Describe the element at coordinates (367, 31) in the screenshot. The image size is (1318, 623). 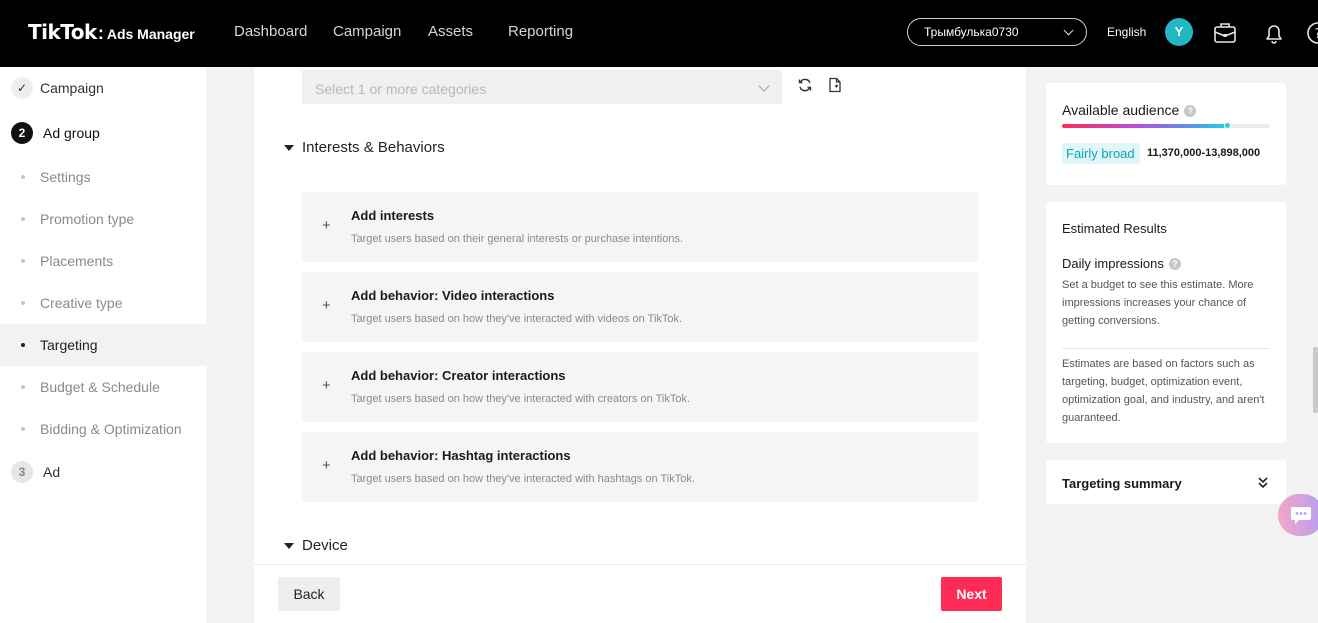
I see `nav-campaign: Campaign` at that location.